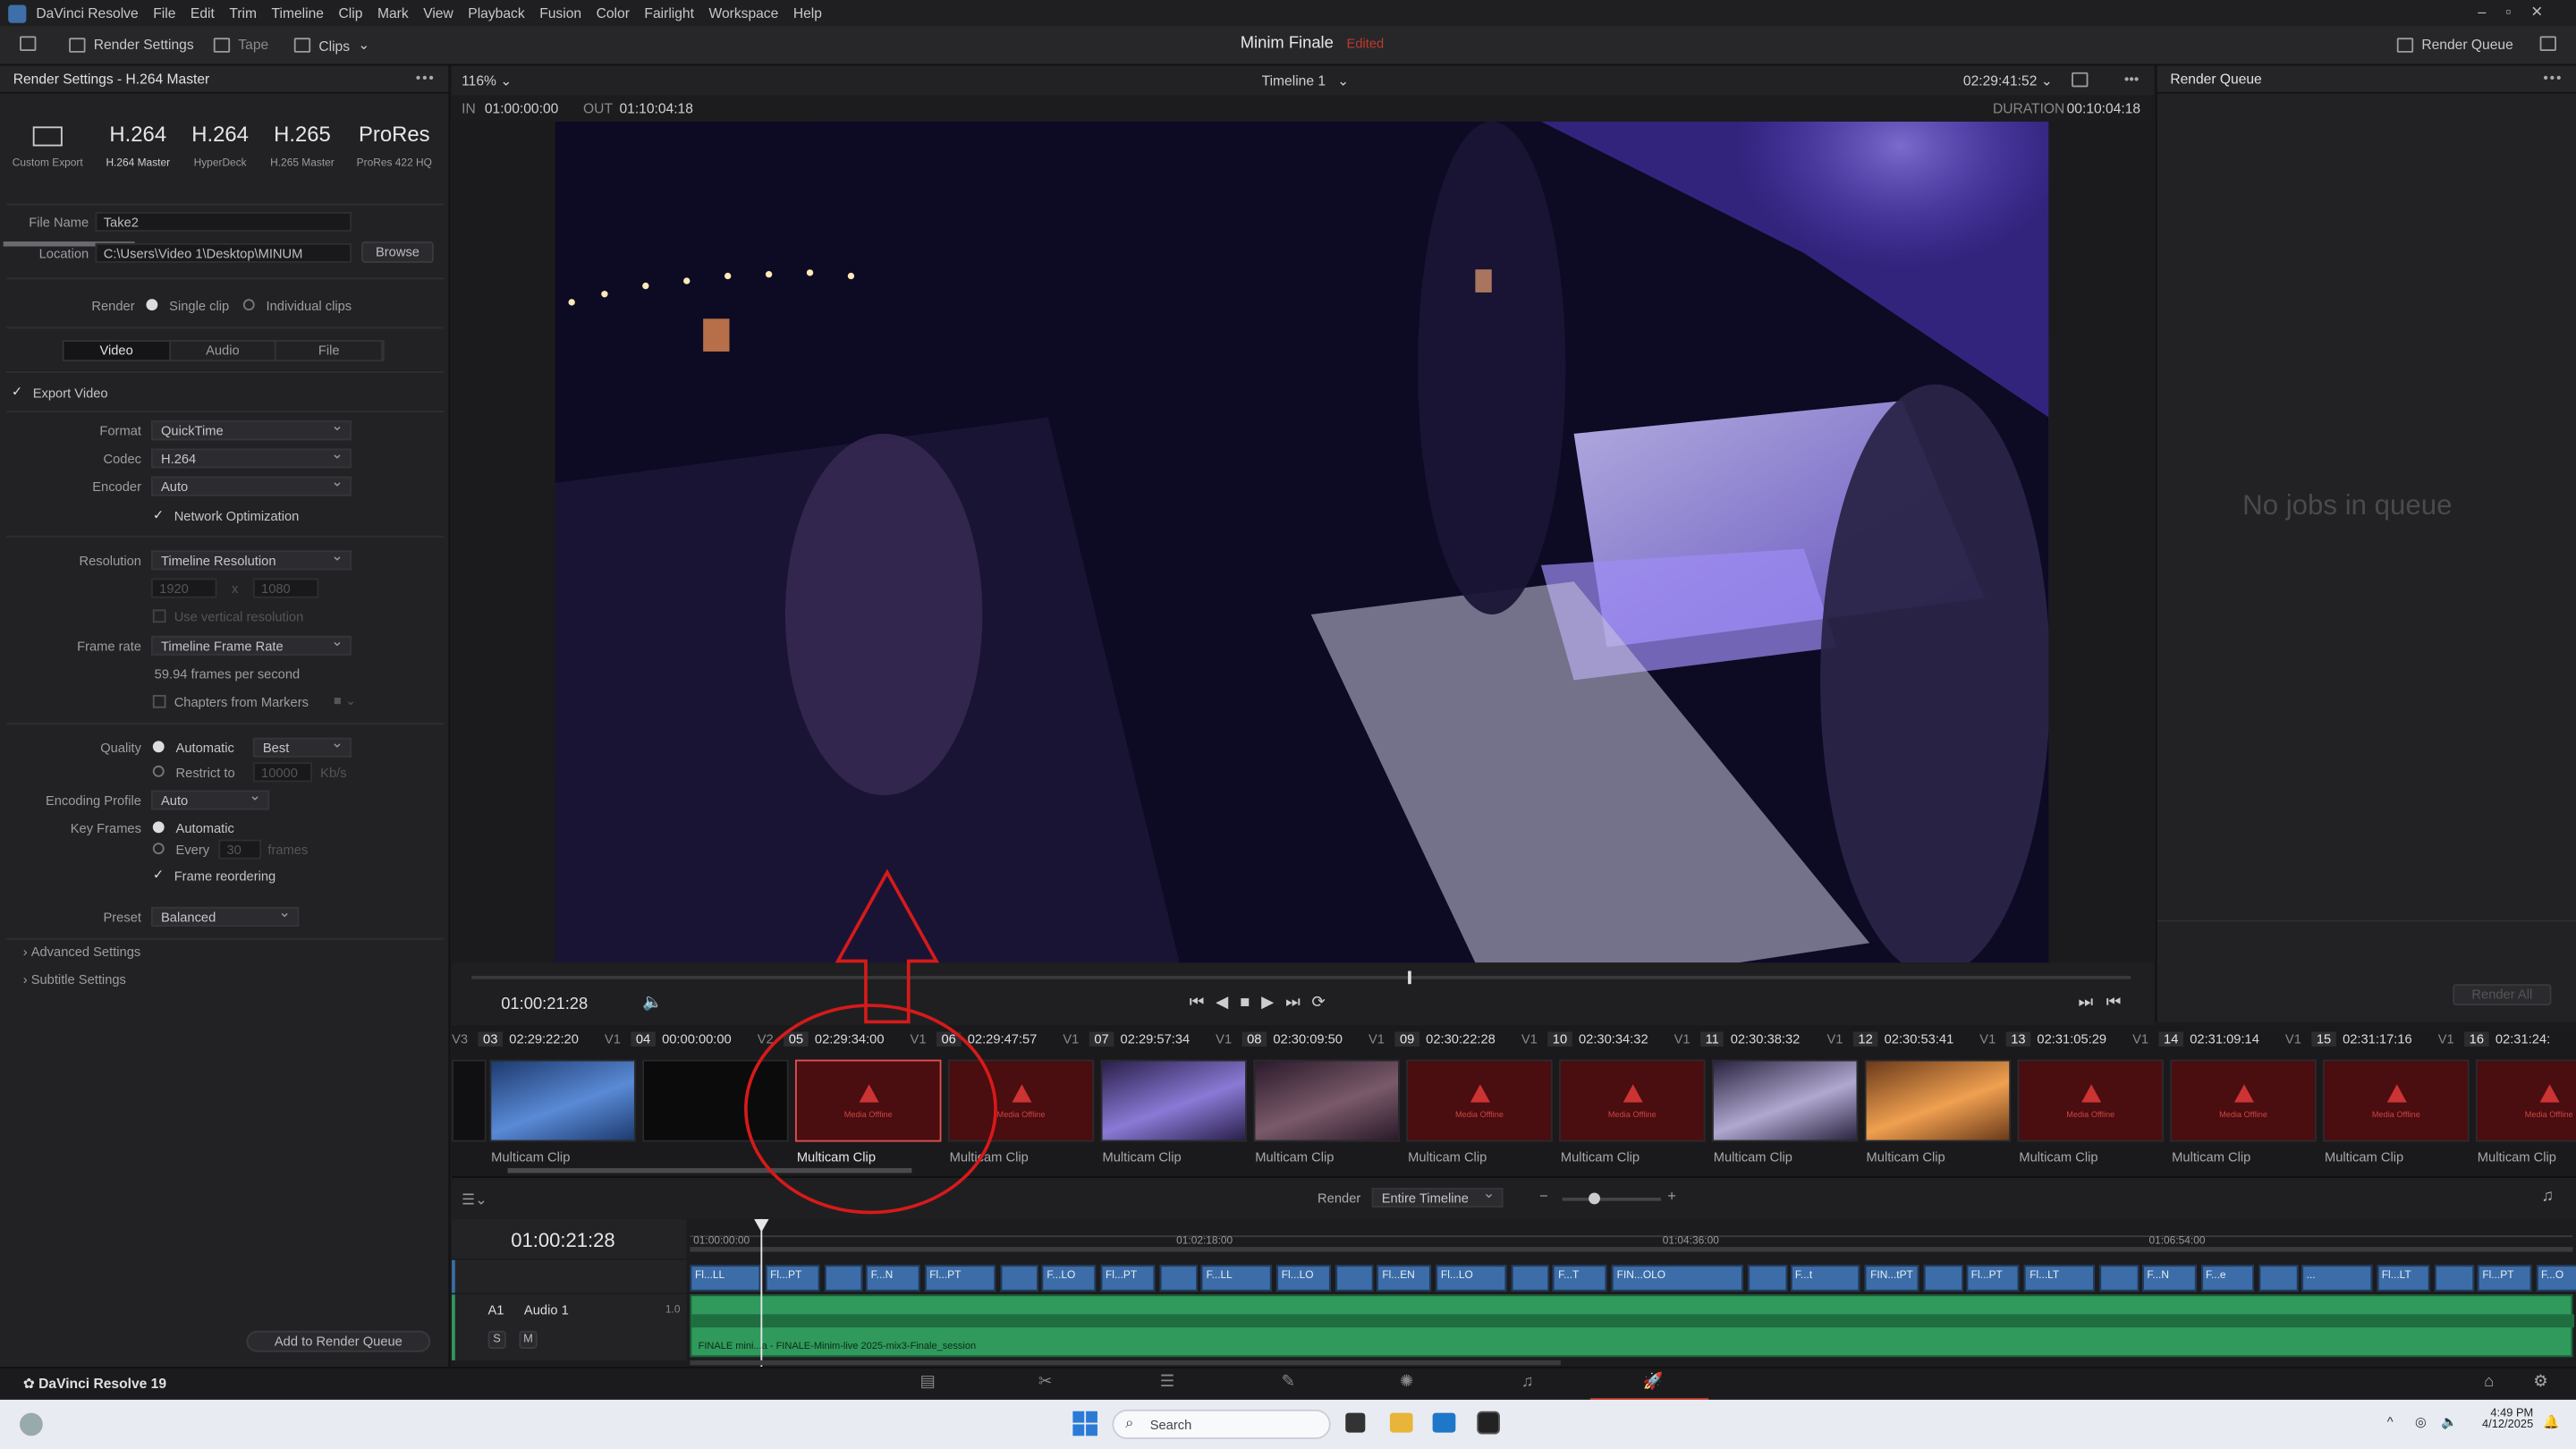 This screenshot has height=1449, width=2576. I want to click on clip-strip-scrollbar, so click(709, 1170).